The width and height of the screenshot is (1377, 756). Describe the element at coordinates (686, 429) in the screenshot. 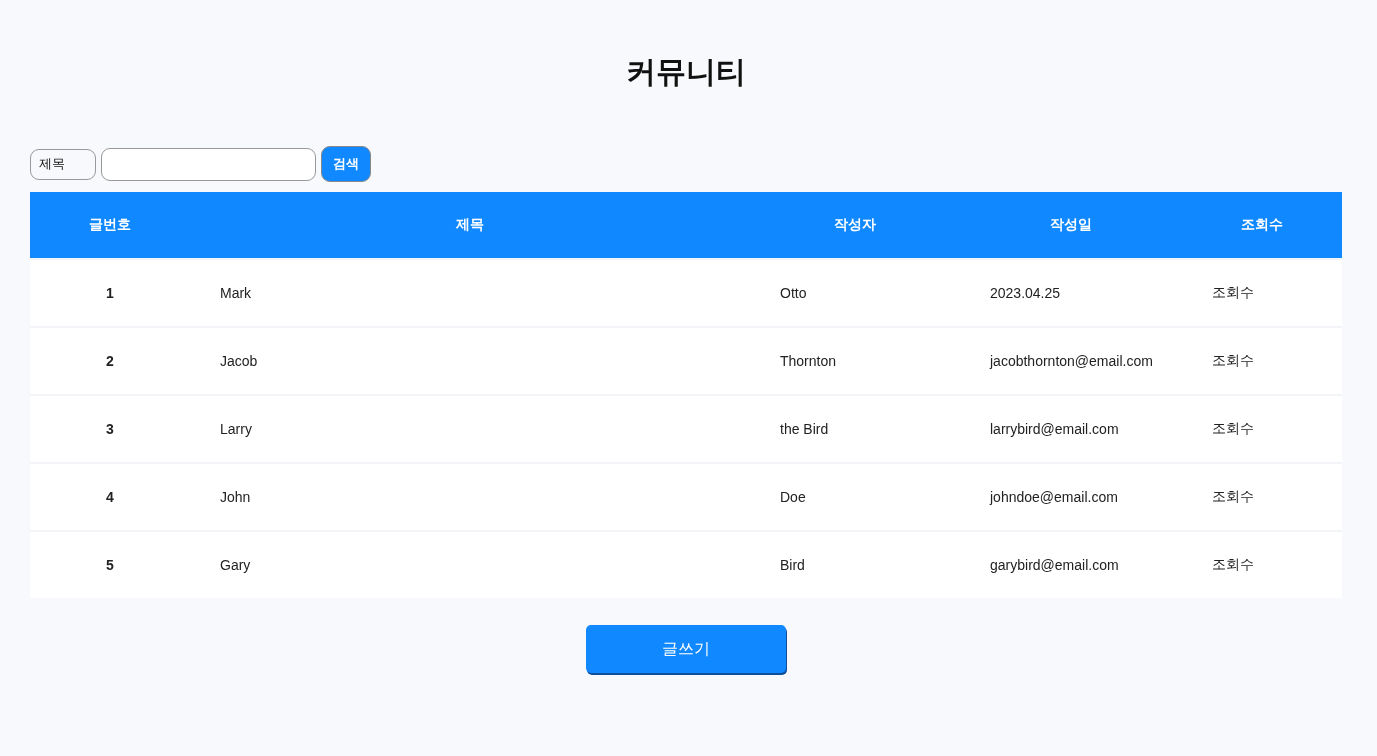

I see `table-row: 3 Larry the Bird larrybird@email.com 조회수` at that location.